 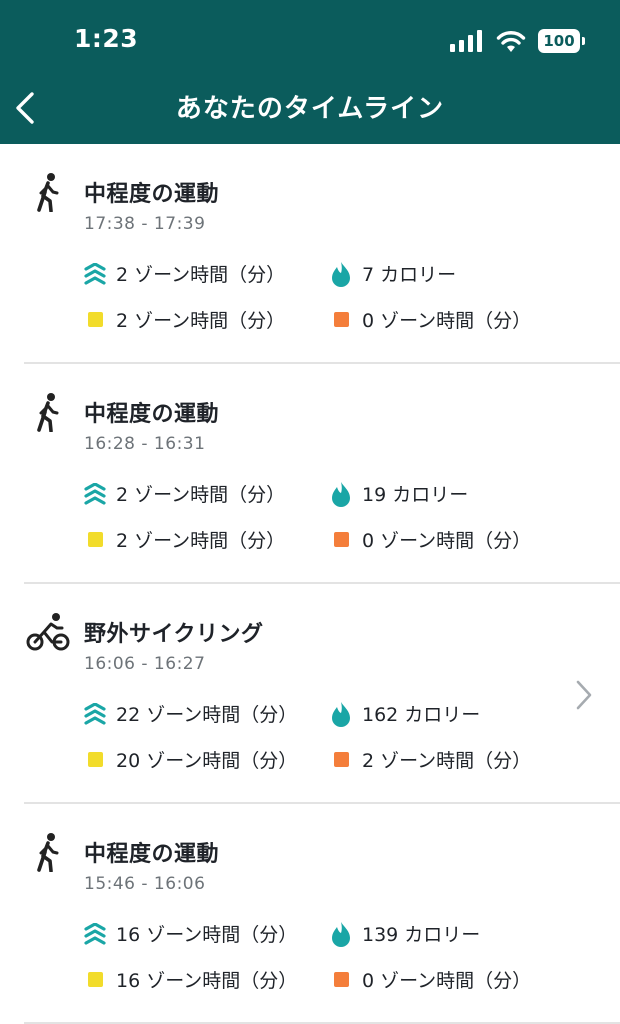 I want to click on calories-stat: 139 カロリー, so click(x=405, y=933).